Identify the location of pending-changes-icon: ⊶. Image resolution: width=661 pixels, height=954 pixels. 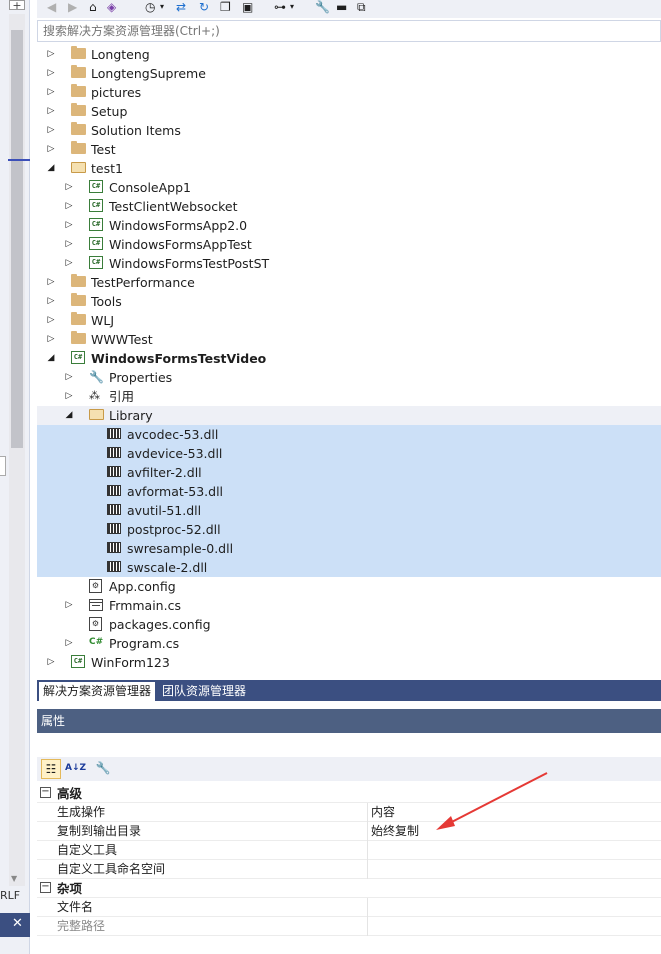
(280, 7).